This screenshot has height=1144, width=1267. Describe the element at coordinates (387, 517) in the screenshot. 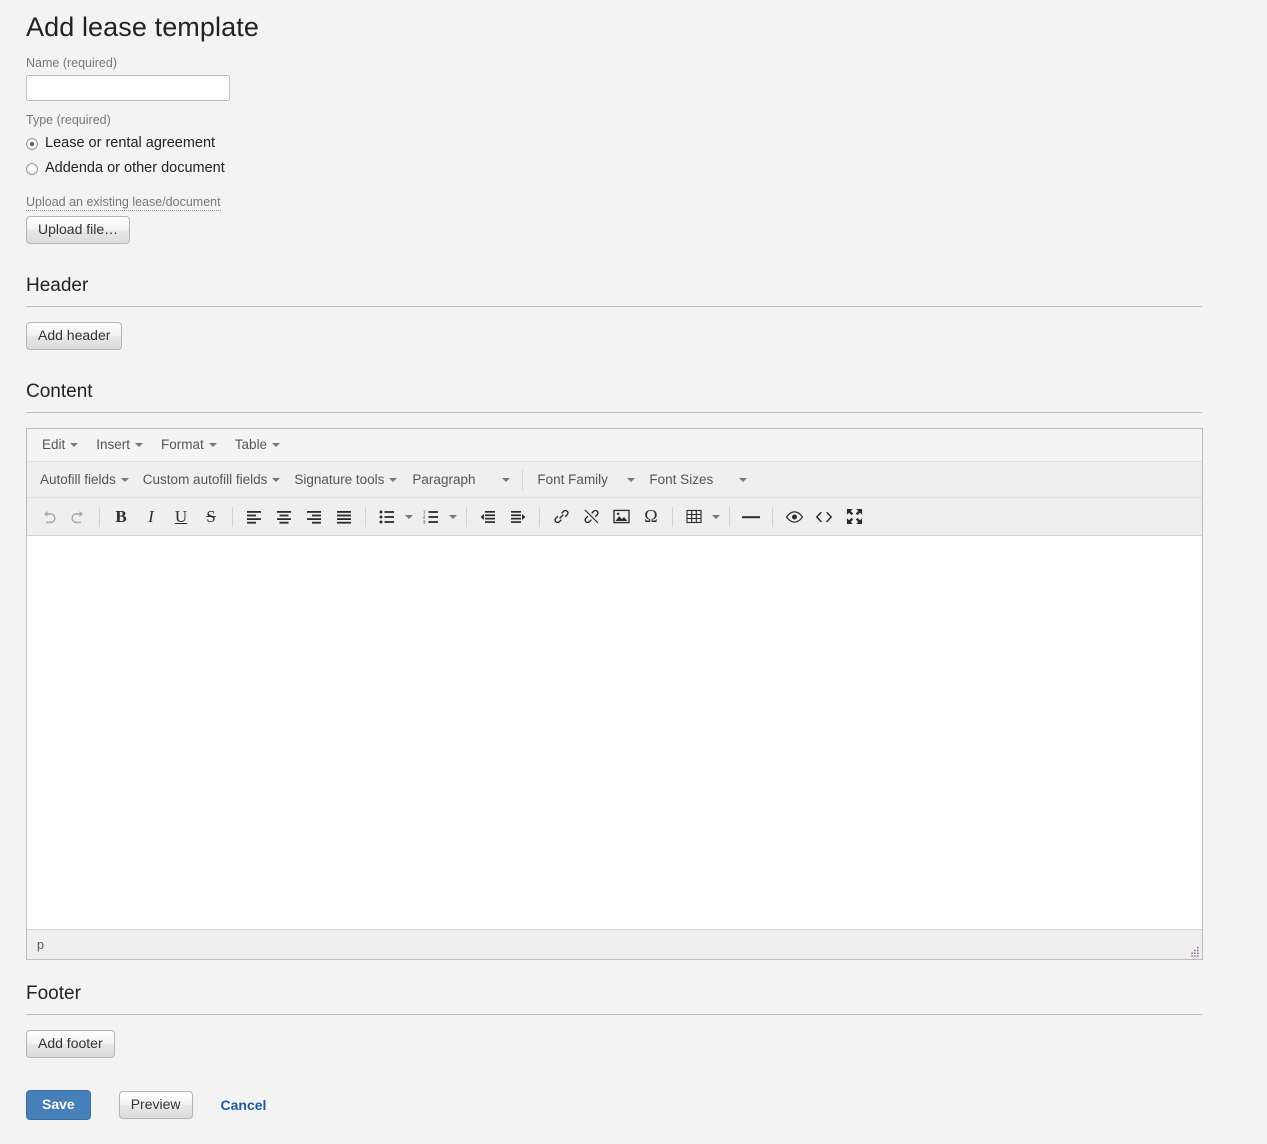

I see `bullet-list-icon` at that location.